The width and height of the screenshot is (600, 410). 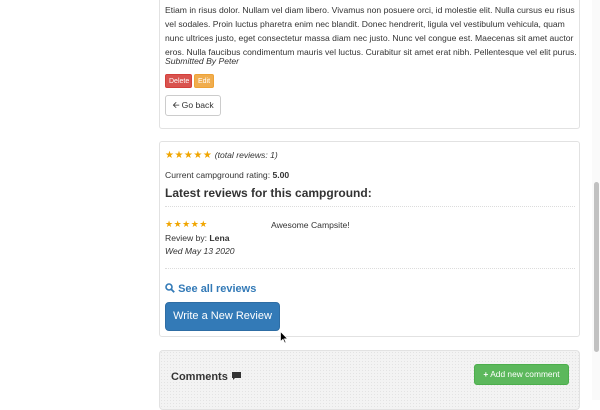 I want to click on plus-icon: +, so click(x=486, y=374).